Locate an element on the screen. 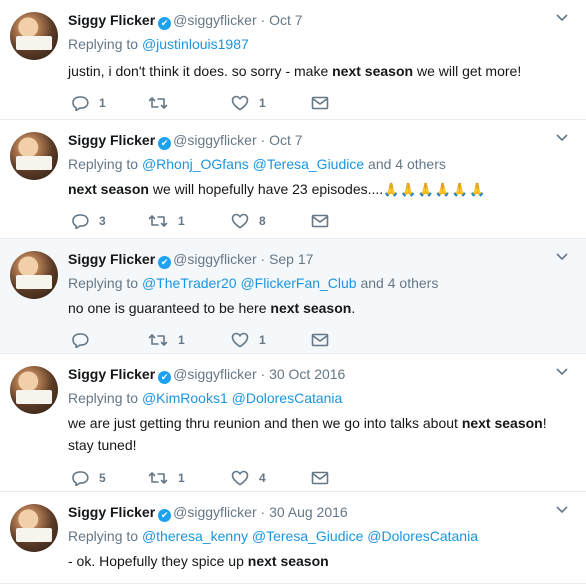 The image size is (586, 584). reply-count: 1 is located at coordinates (102, 103).